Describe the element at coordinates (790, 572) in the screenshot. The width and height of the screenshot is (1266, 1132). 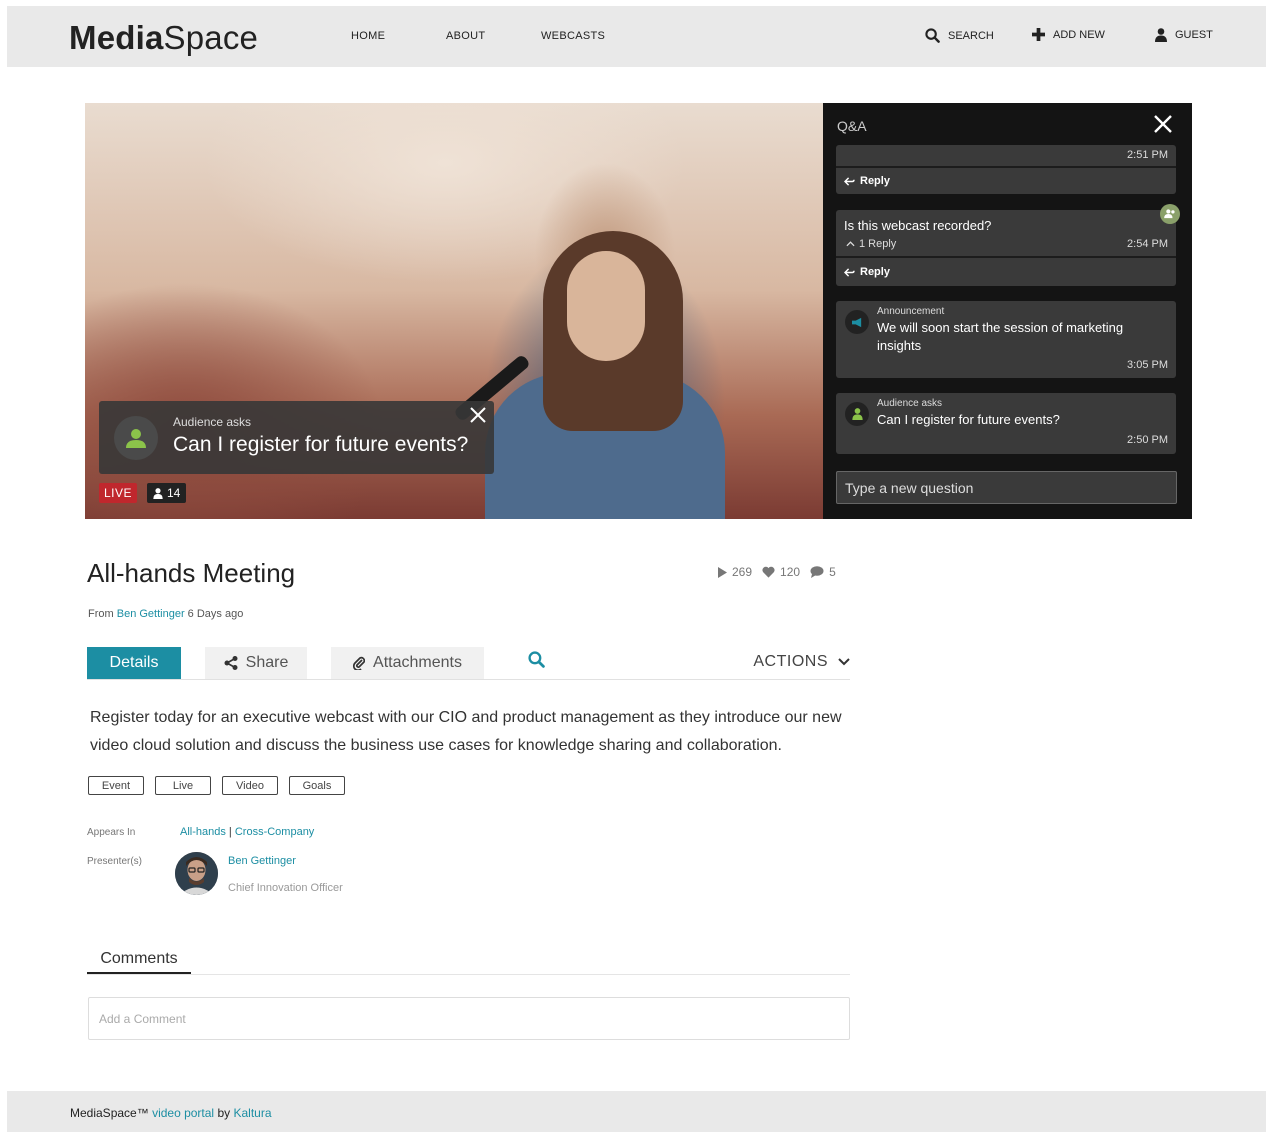
I see `likes-count: 120` at that location.